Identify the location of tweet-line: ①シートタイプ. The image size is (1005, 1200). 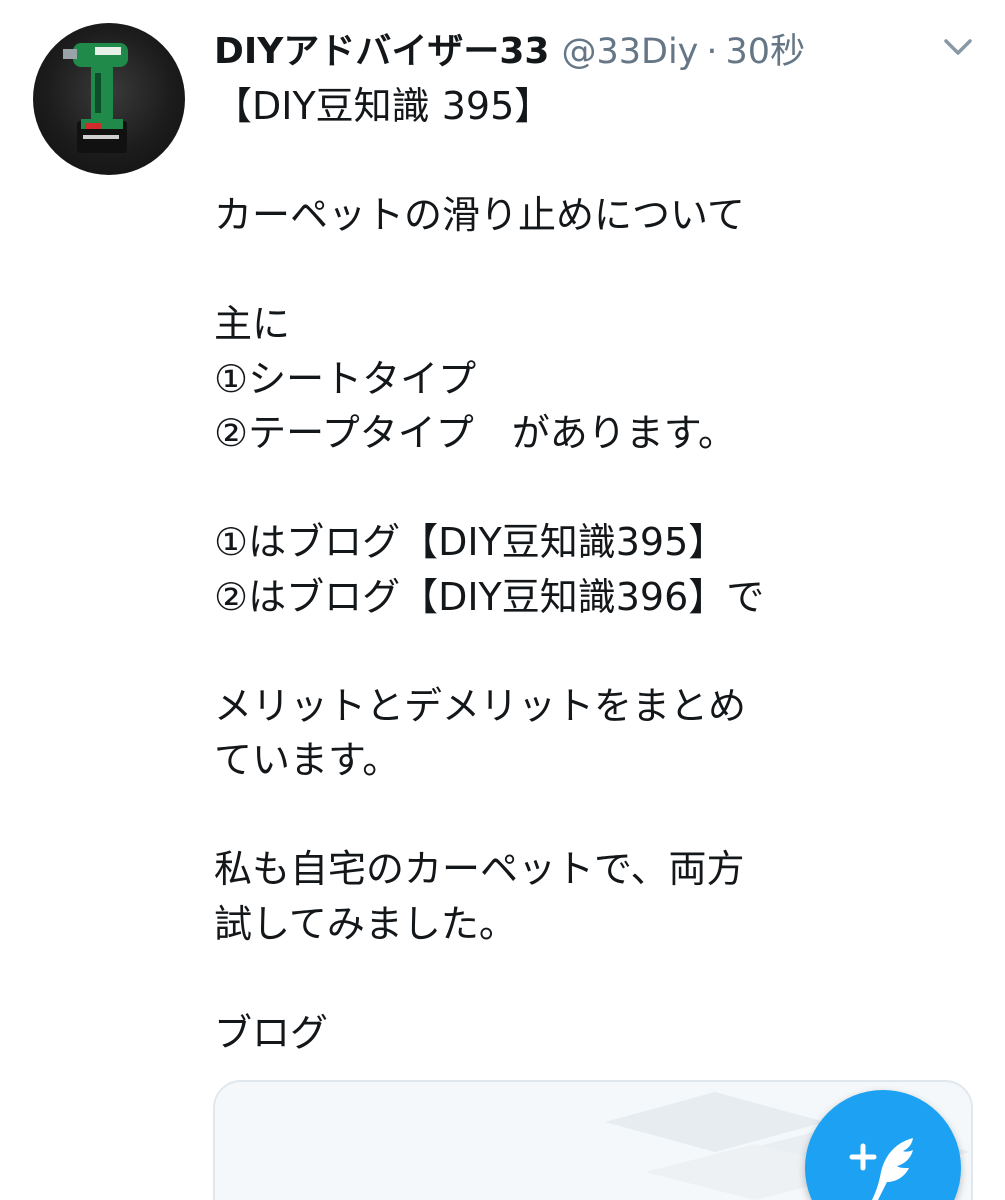
(345, 378).